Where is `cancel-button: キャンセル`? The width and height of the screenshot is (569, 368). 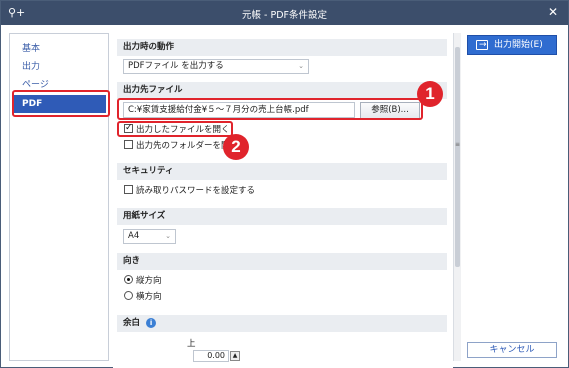
cancel-button: キャンセル is located at coordinates (512, 350).